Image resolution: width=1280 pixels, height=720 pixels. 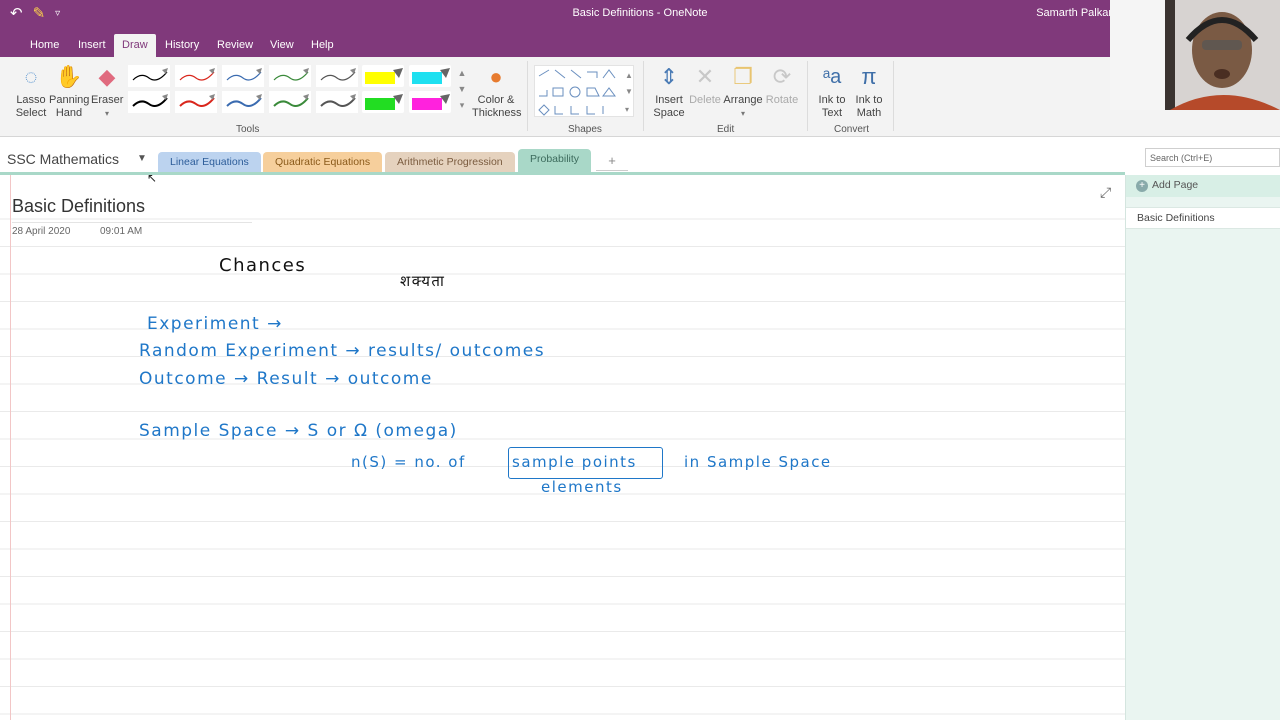 I want to click on webcam-overlay, so click(x=1195, y=55).